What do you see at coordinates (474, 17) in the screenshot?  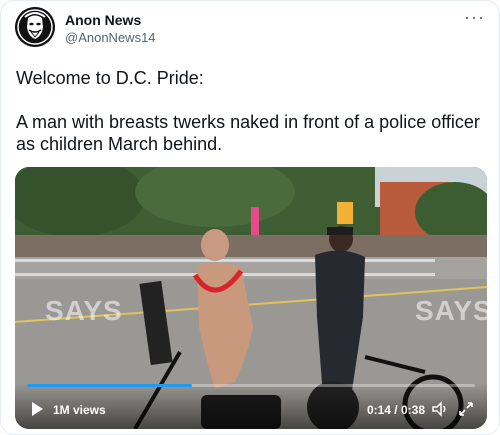 I see `more-options-icon: ···` at bounding box center [474, 17].